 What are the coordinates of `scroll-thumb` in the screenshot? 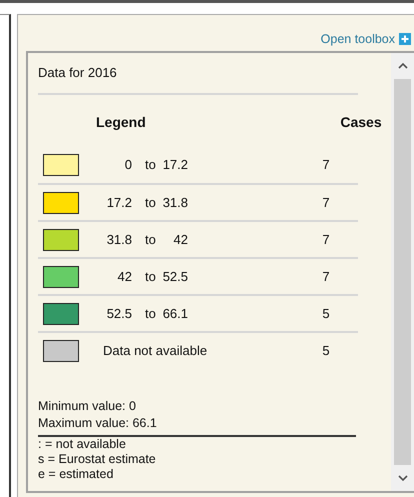 It's located at (402, 272).